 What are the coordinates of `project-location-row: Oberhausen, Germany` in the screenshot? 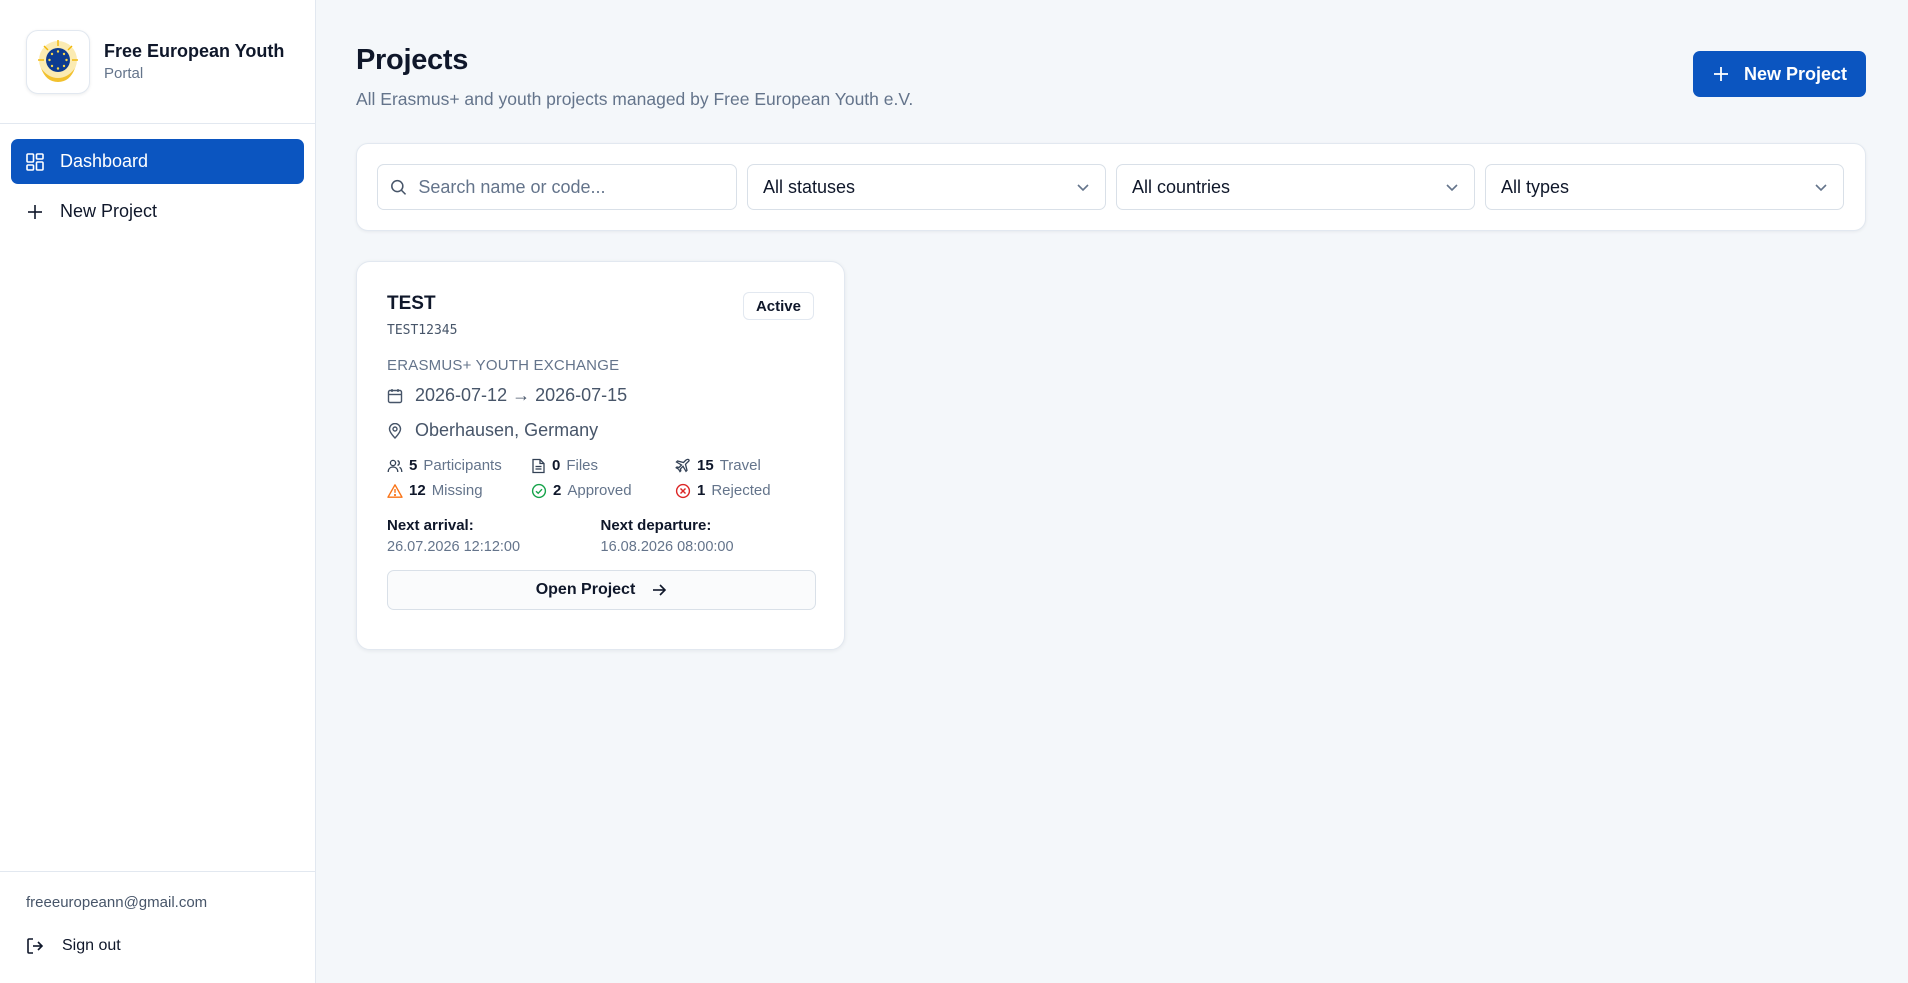 It's located at (600, 430).